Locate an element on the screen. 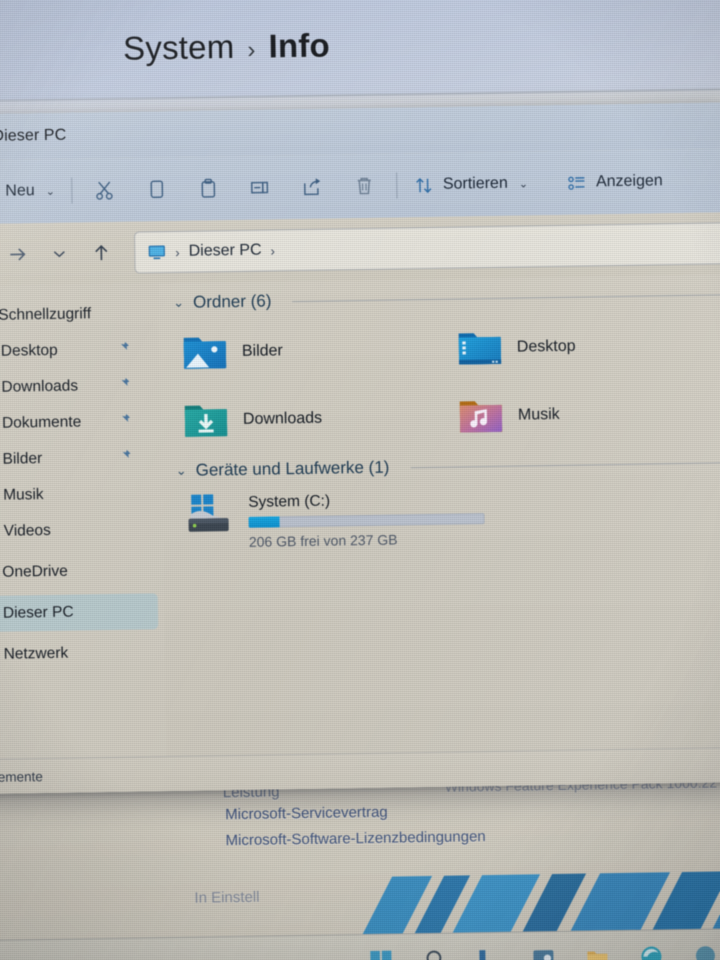 Image resolution: width=720 pixels, height=960 pixels. search-icon is located at coordinates (435, 954).